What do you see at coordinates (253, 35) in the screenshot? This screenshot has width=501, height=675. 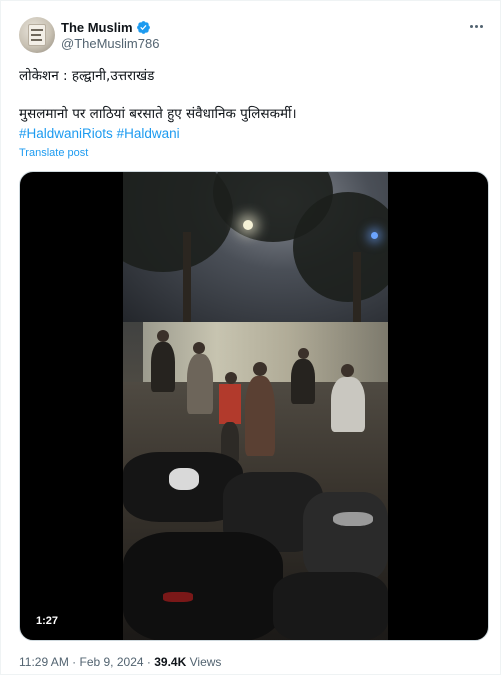 I see `tweet-header: The Muslim @TheMuslim786` at bounding box center [253, 35].